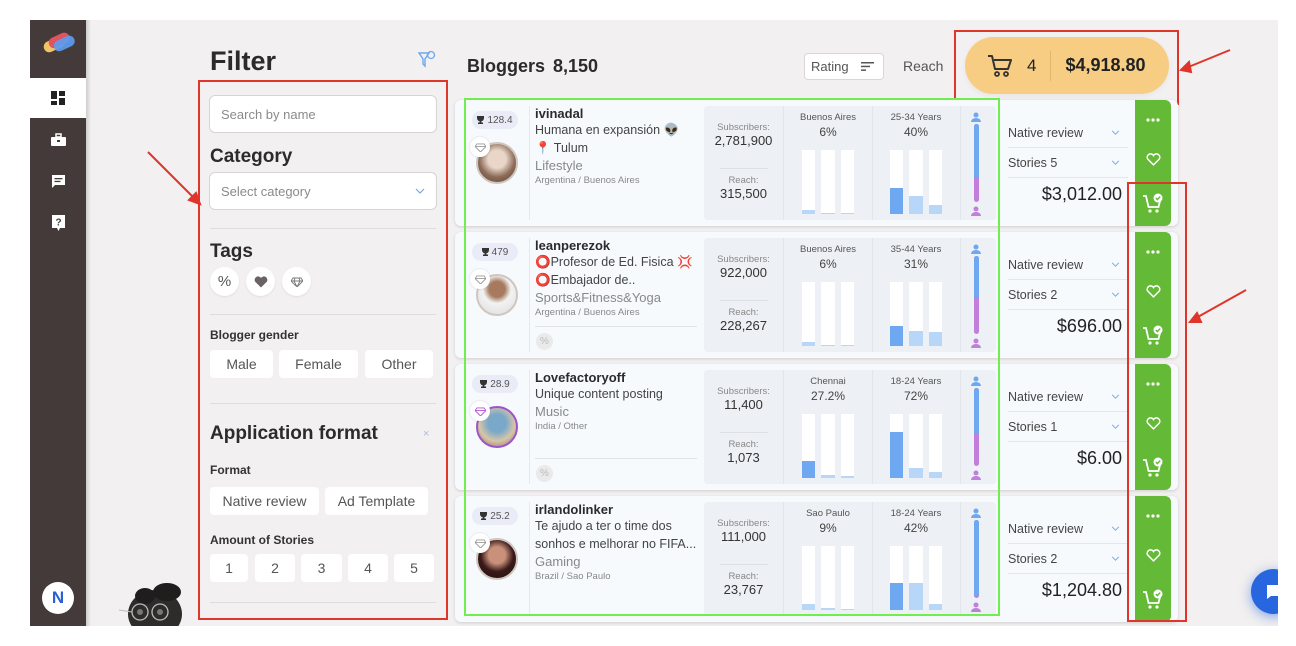 The height and width of the screenshot is (646, 1296). What do you see at coordinates (59, 43) in the screenshot?
I see `app-logo` at bounding box center [59, 43].